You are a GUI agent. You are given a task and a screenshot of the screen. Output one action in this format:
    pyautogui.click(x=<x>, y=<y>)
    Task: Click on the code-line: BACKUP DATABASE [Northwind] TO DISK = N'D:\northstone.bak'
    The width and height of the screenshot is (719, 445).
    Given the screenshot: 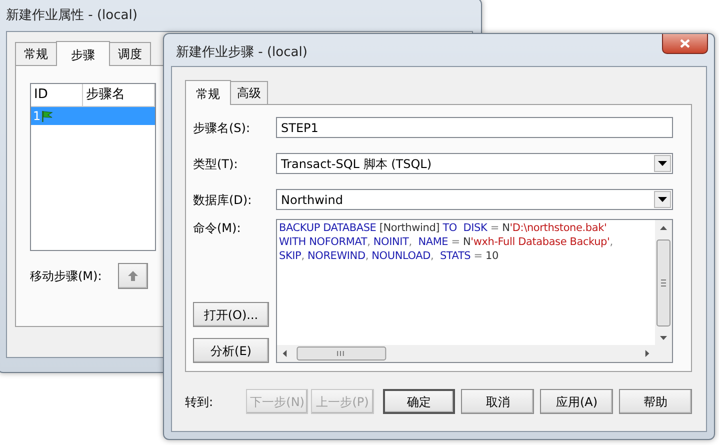 What is the action you would take?
    pyautogui.click(x=443, y=228)
    